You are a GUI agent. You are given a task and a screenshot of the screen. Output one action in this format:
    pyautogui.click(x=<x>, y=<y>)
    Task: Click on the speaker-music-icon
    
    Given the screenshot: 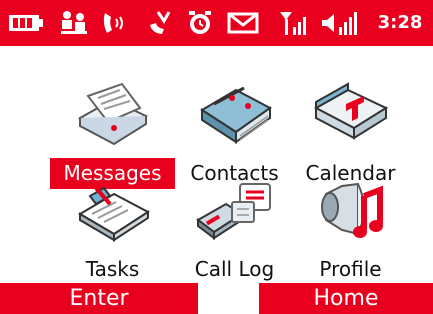 What is the action you would take?
    pyautogui.click(x=350, y=211)
    